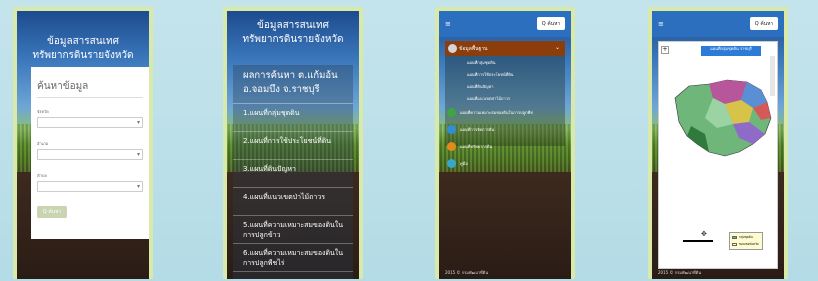 This screenshot has width=818, height=281. What do you see at coordinates (505, 86) in the screenshot?
I see `submenu-item: แผนที่ดินปัญหา` at bounding box center [505, 86].